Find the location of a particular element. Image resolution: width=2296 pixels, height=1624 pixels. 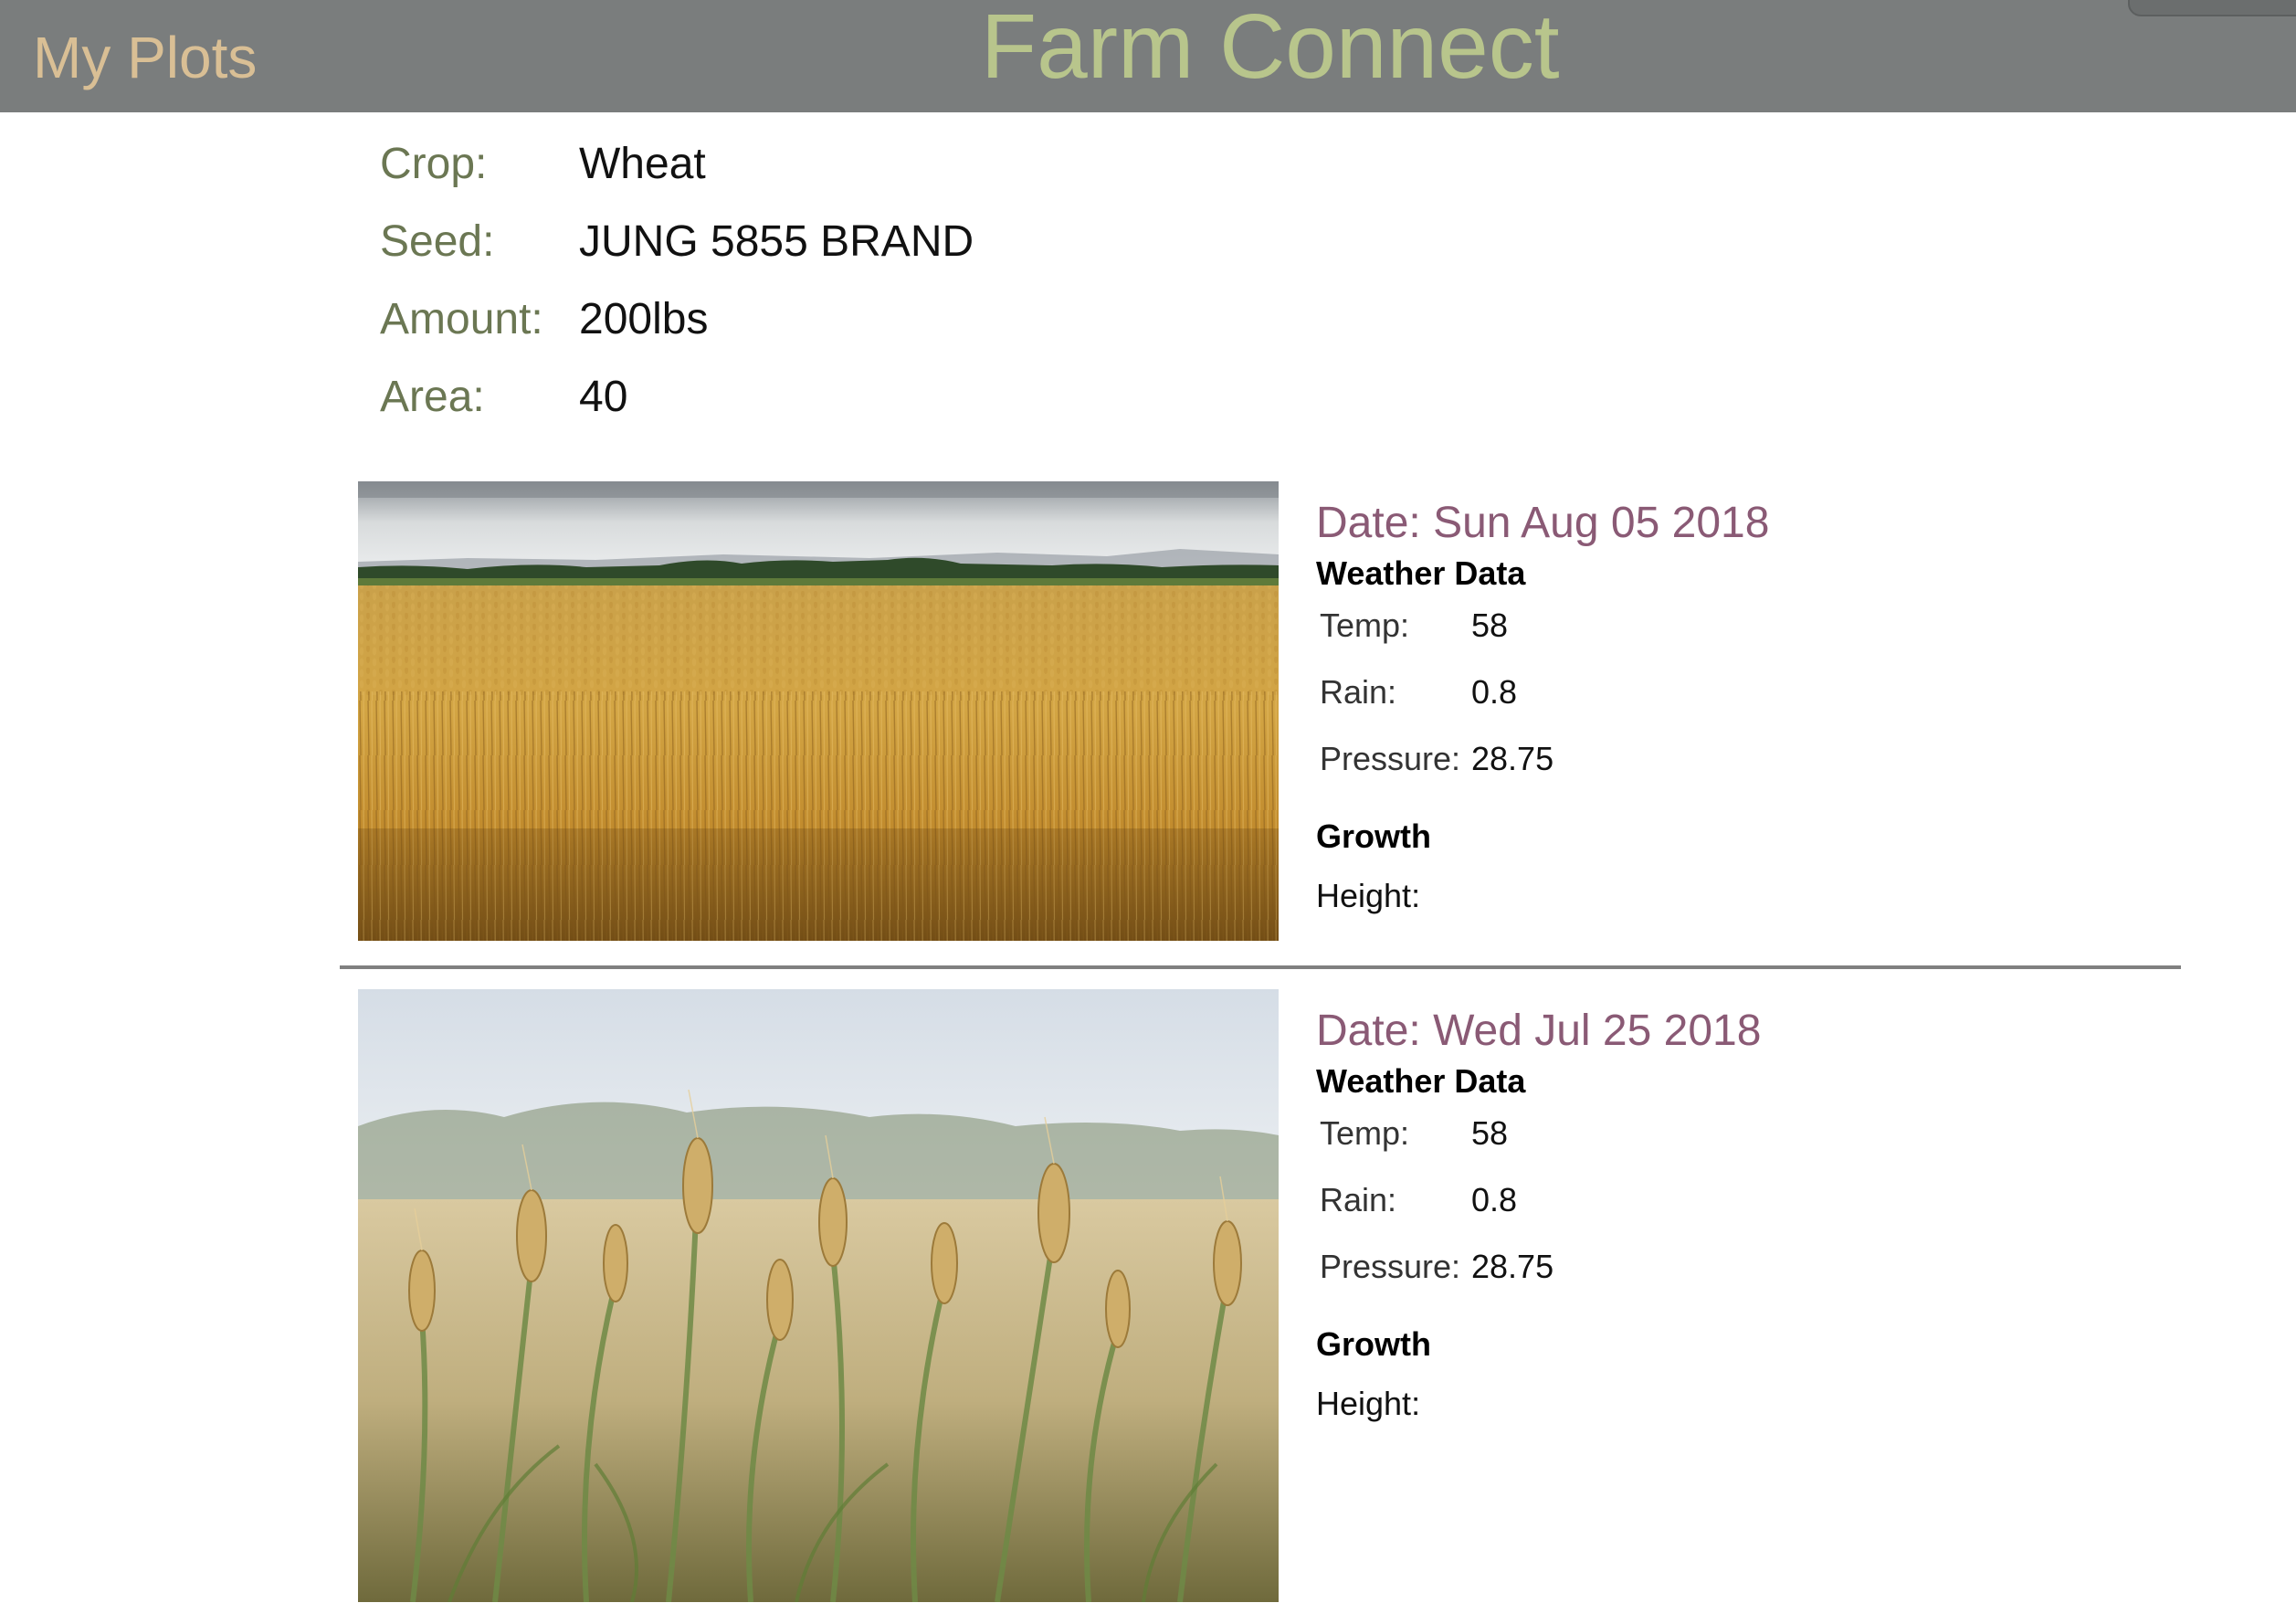

amount-label: Amount: is located at coordinates (461, 319).